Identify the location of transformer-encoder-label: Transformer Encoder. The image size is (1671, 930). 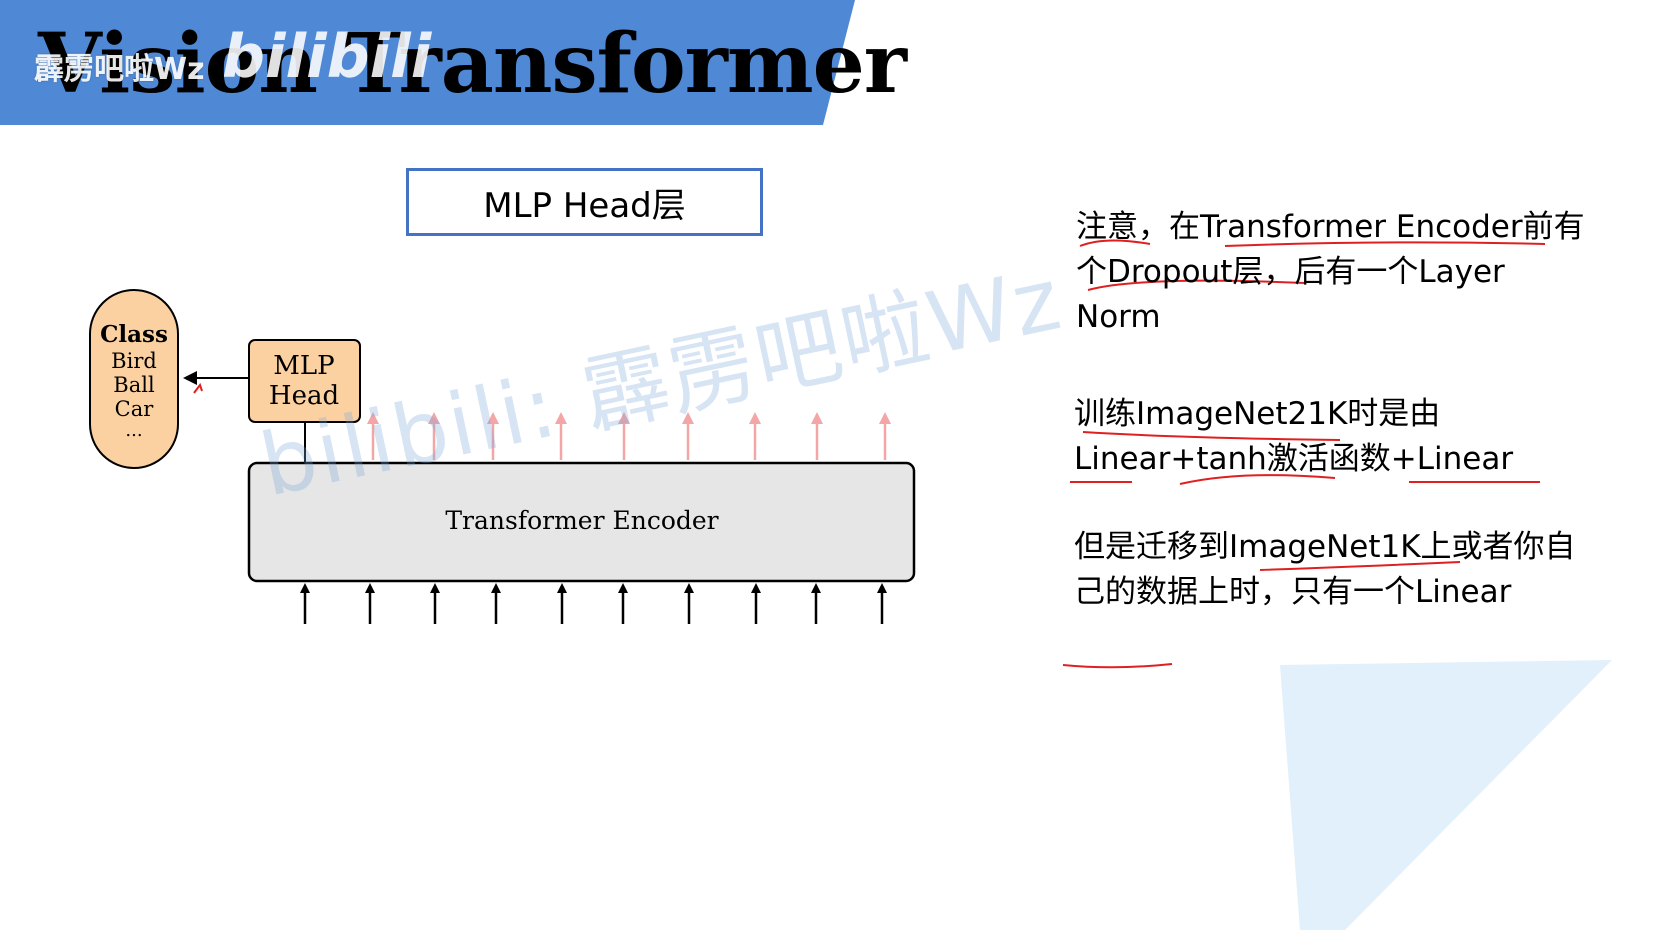
(581, 520).